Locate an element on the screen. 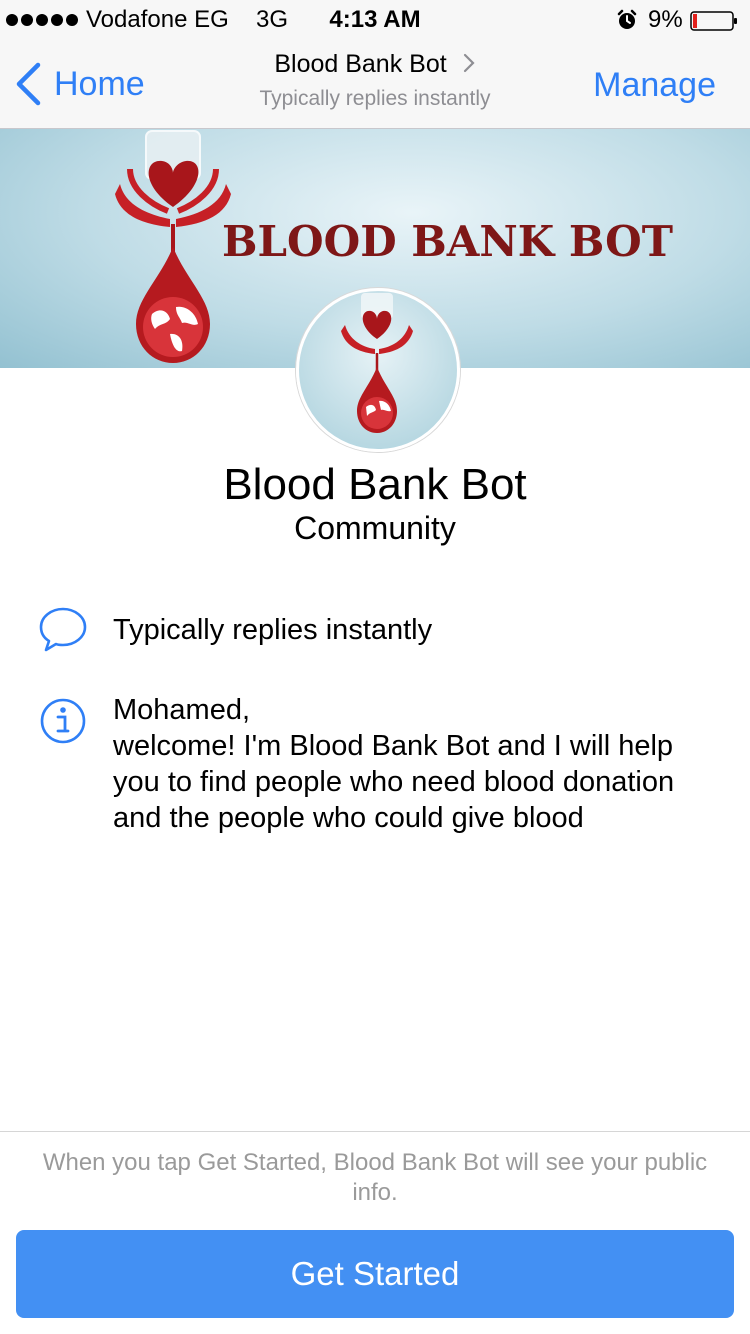 The width and height of the screenshot is (750, 1334). response-time-row: Typically replies instantly is located at coordinates (378, 629).